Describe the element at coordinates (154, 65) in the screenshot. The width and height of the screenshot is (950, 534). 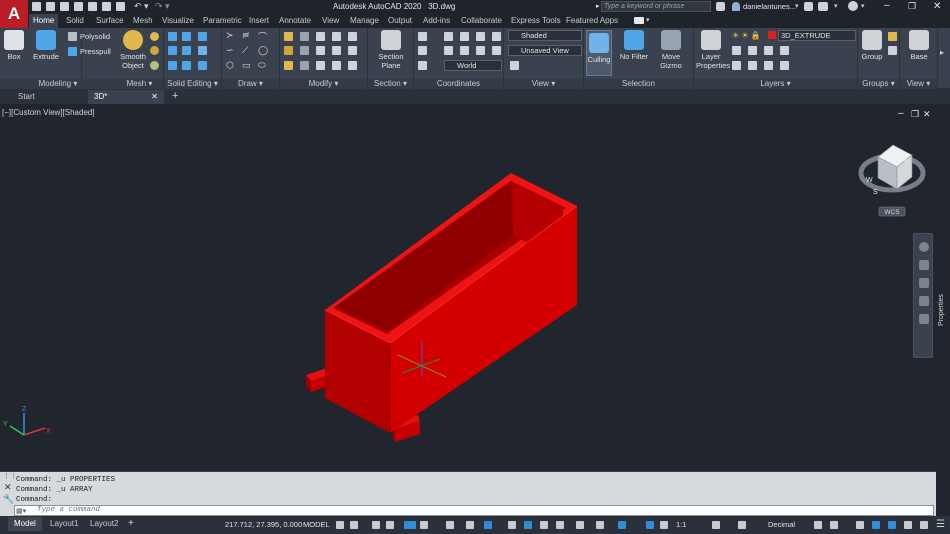
I see `mesh-crease-icon` at that location.